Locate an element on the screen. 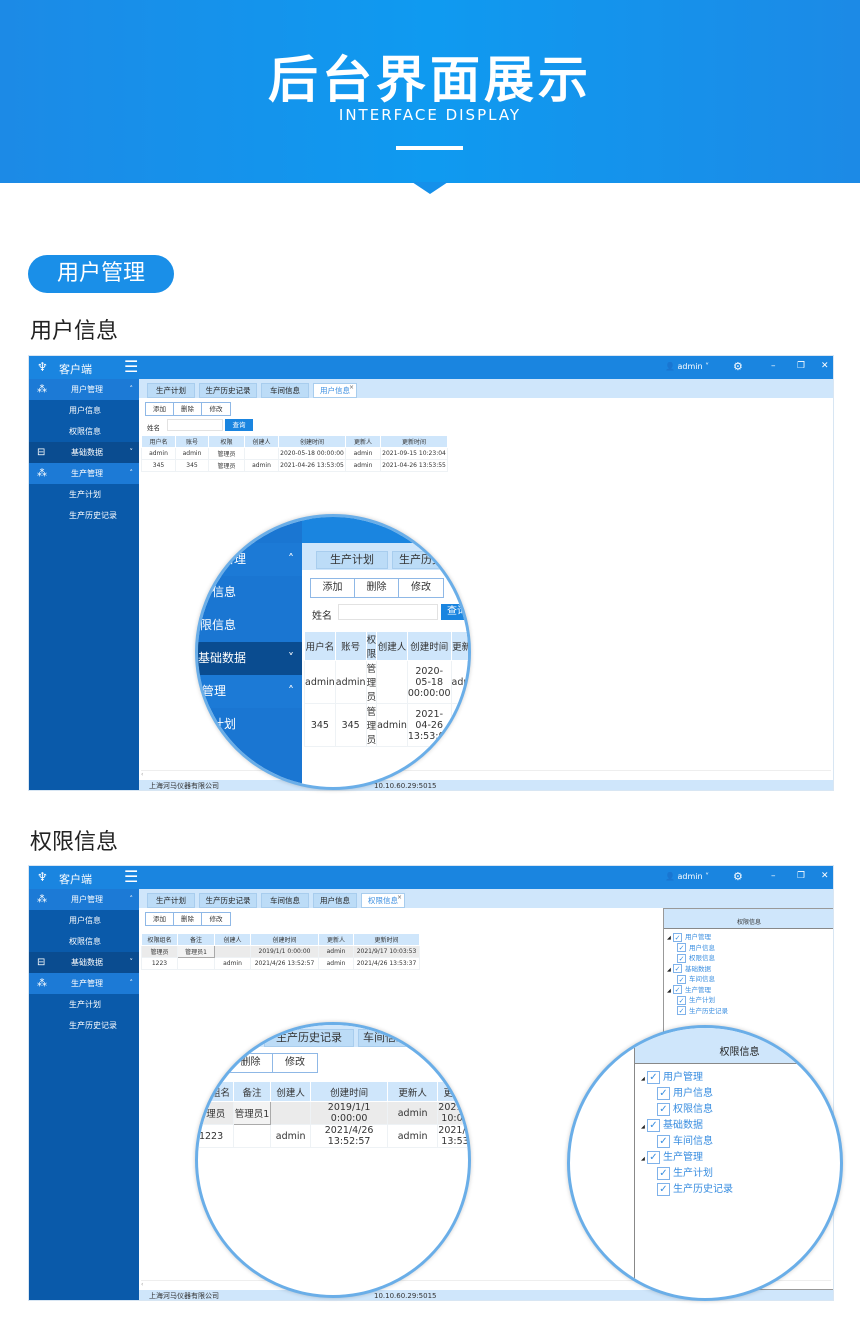  tree-node: ✓ 生产历史记录 is located at coordinates (695, 1190).